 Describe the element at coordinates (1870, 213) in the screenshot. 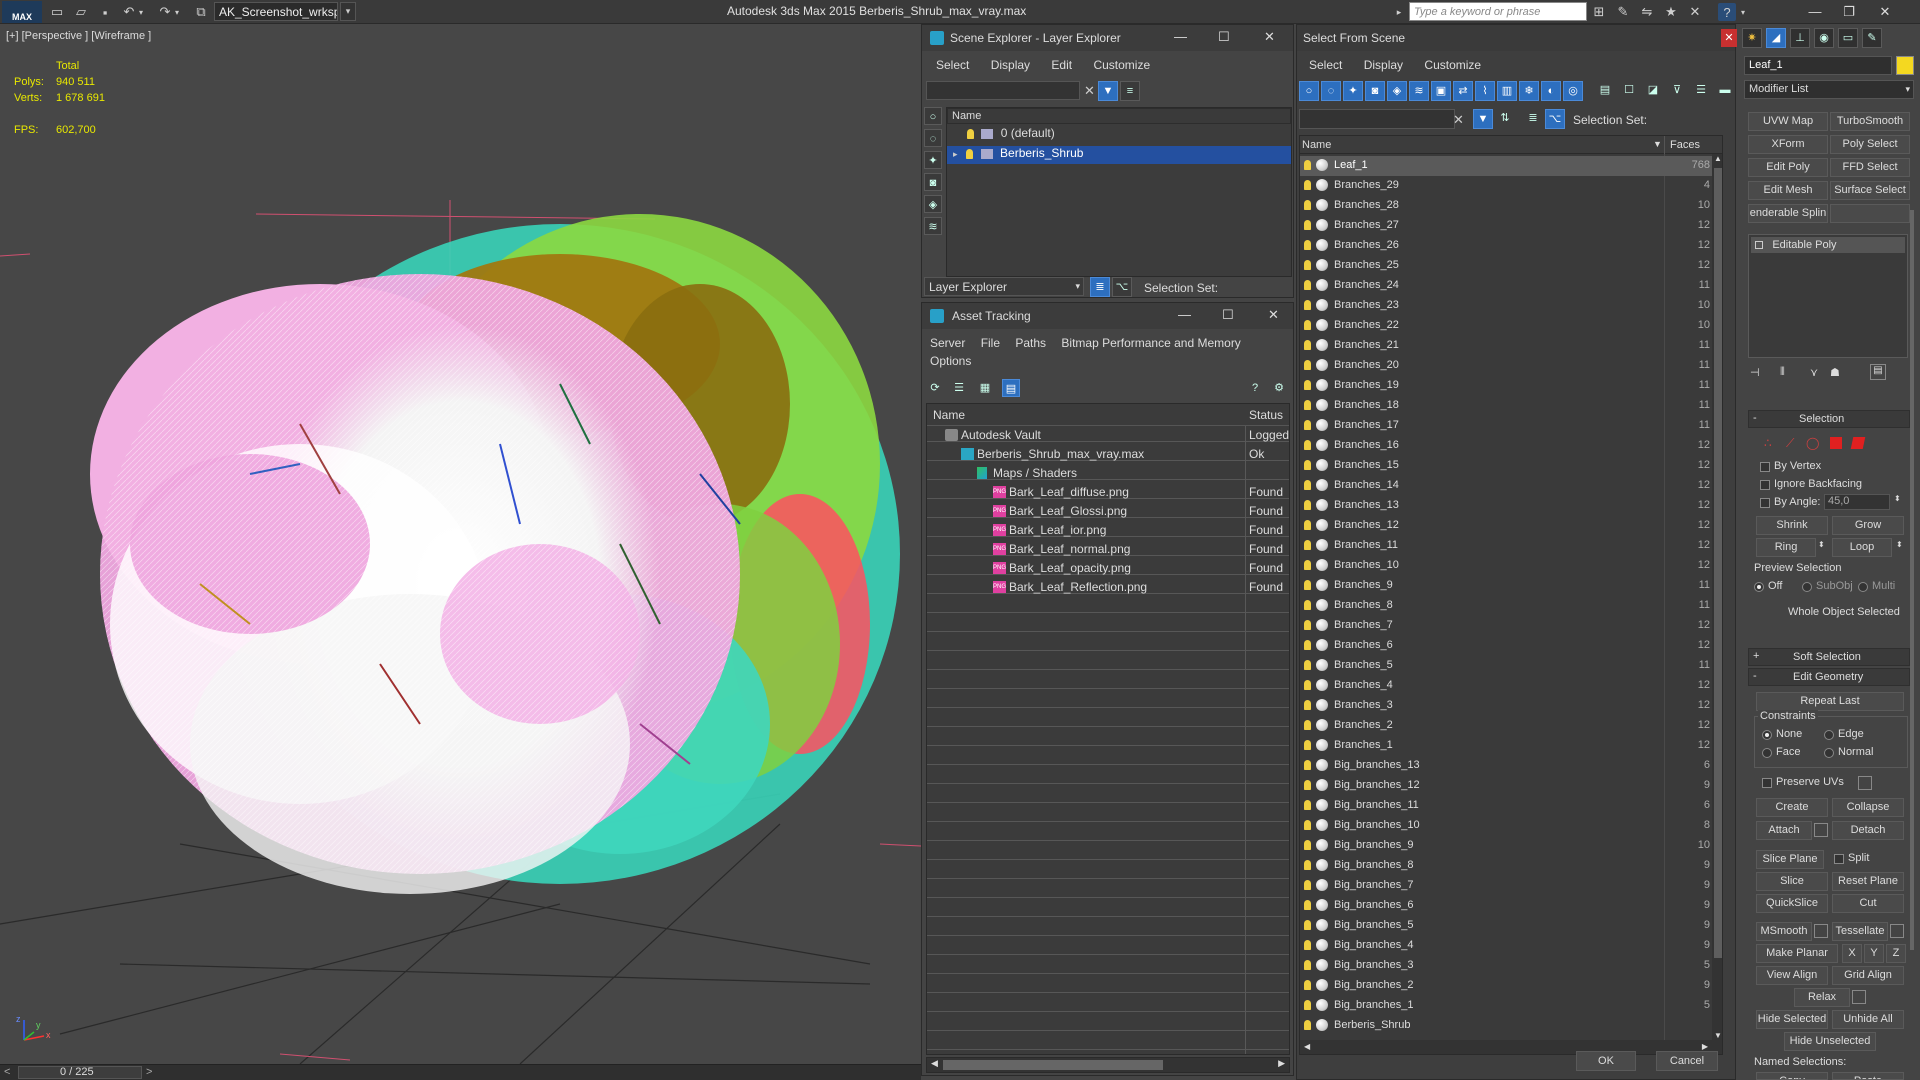

I see `modifier-button` at that location.